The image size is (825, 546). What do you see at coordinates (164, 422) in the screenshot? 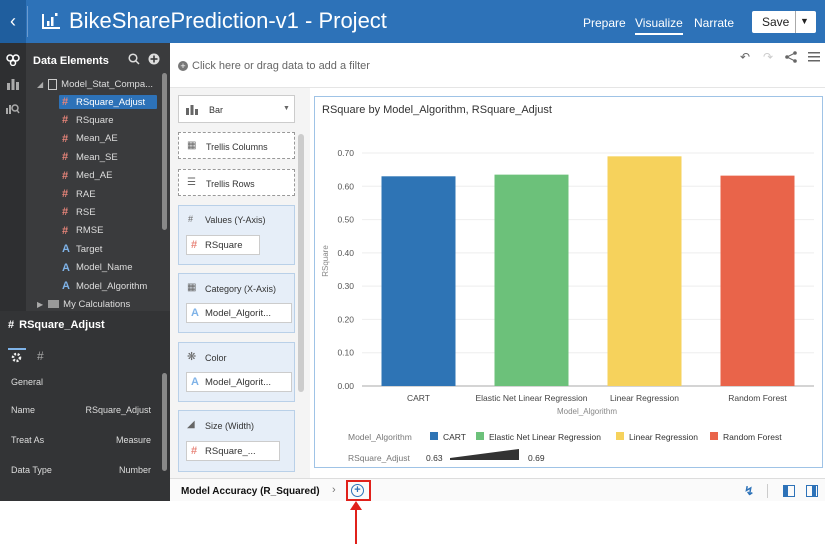
I see `properties-scrollbar` at bounding box center [164, 422].